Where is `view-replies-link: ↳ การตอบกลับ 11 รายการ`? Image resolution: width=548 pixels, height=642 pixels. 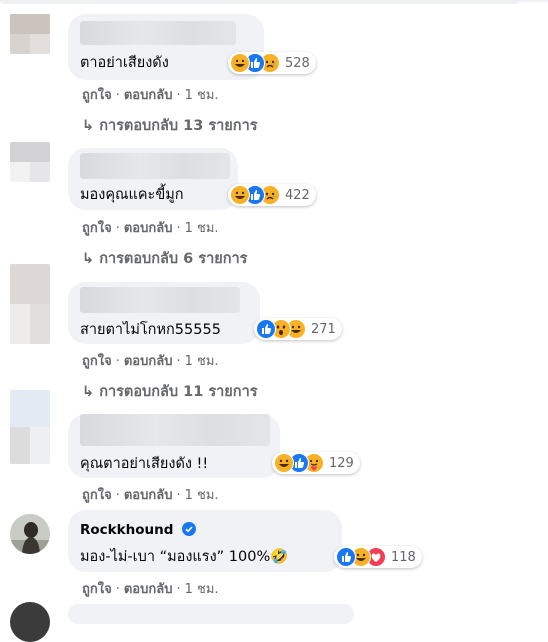 view-replies-link: ↳ การตอบกลับ 11 รายการ is located at coordinates (170, 391).